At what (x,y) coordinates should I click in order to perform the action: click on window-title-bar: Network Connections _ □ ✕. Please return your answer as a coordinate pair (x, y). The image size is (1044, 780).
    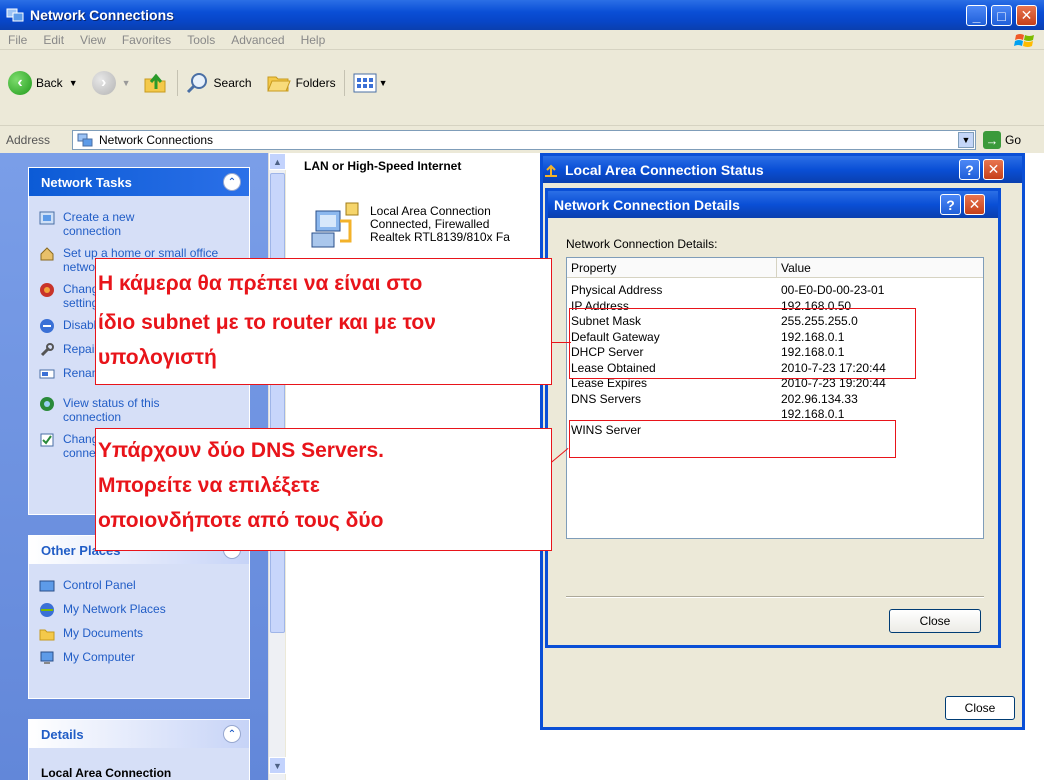
    Looking at the image, I should click on (522, 15).